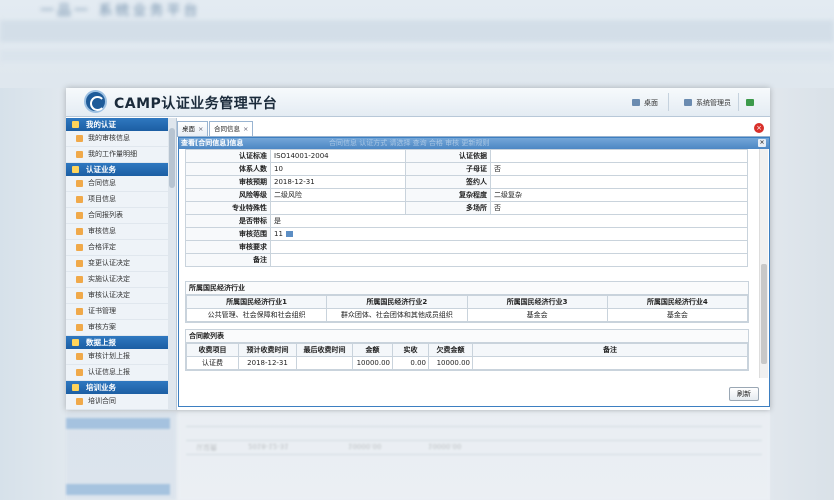  Describe the element at coordinates (120, 11) in the screenshot. I see `blurred-title: 一品一 系统业务平台` at that location.